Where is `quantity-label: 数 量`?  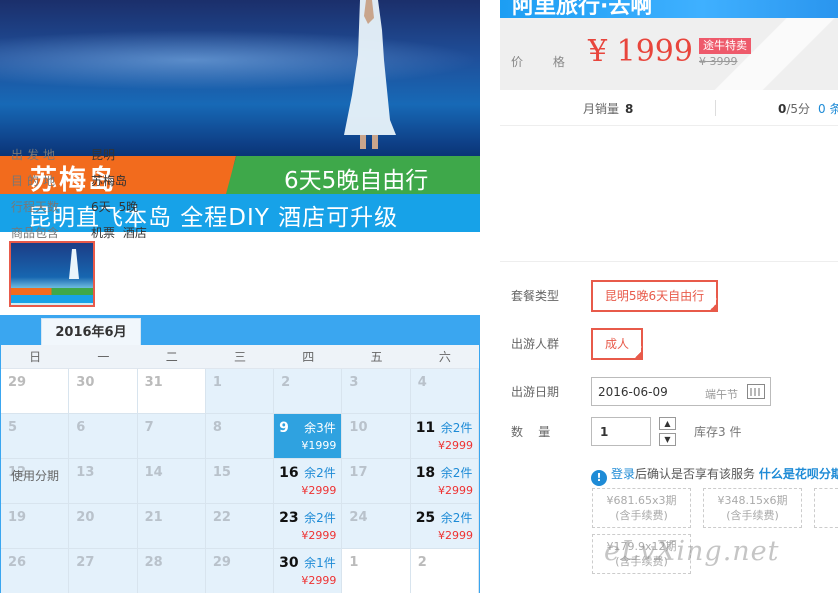
quantity-label: 数 量 is located at coordinates (531, 432).